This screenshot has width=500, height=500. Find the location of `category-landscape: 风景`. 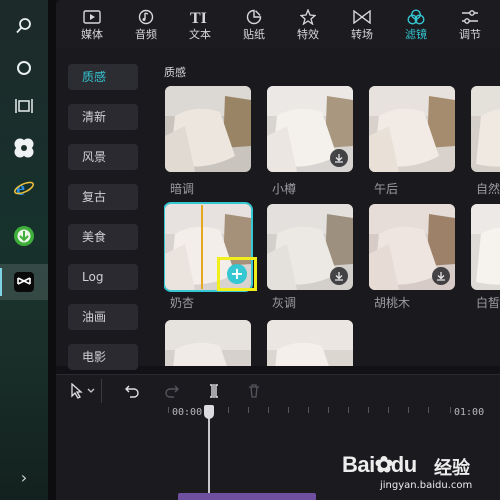

category-landscape: 风景 is located at coordinates (103, 157).